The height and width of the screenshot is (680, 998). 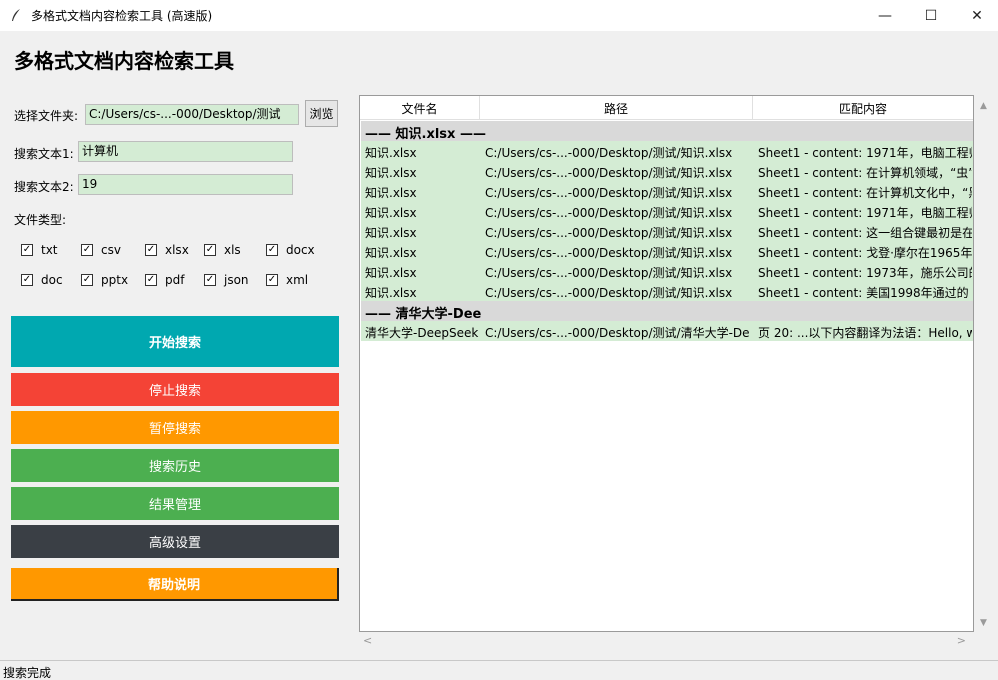 I want to click on scroll-right-icon: >, so click(x=961, y=640).